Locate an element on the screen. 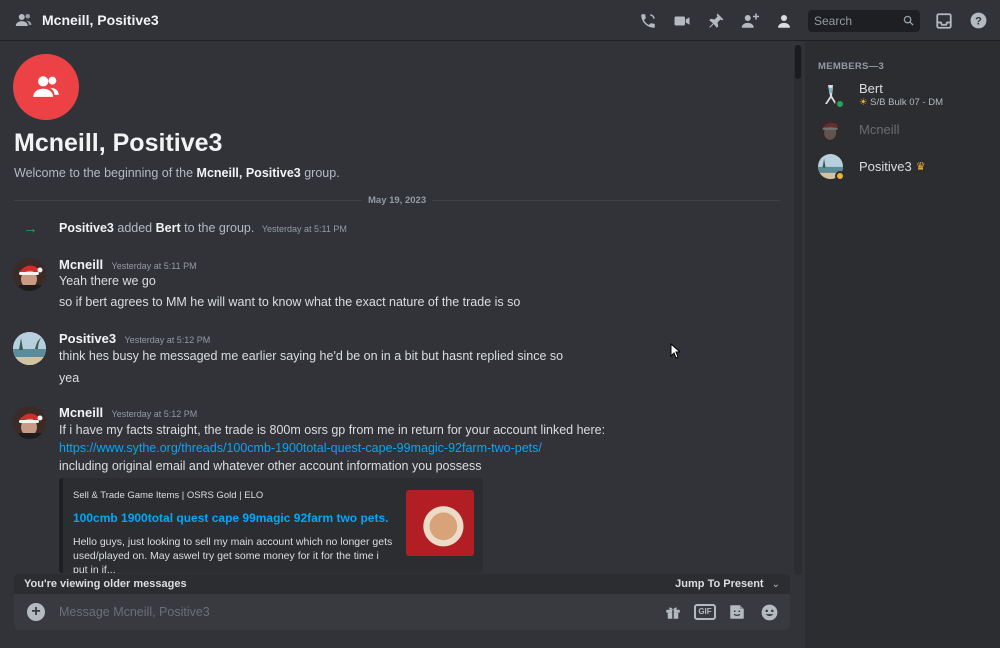 The height and width of the screenshot is (648, 1000). scrollbar-thumb is located at coordinates (798, 62).